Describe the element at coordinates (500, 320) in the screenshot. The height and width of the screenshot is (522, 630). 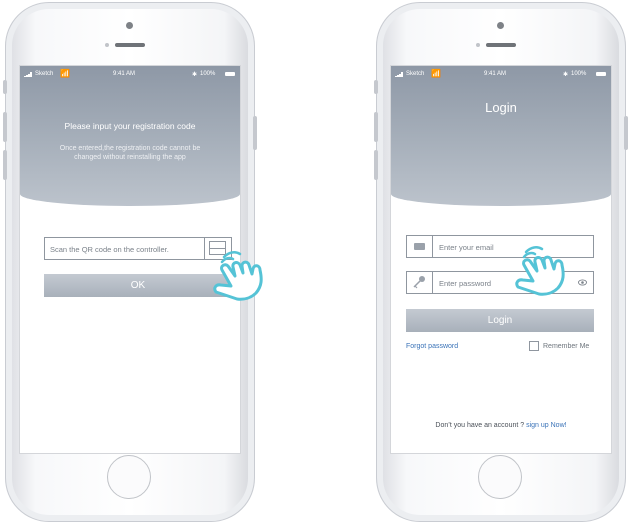
I see `login-button: Login` at that location.